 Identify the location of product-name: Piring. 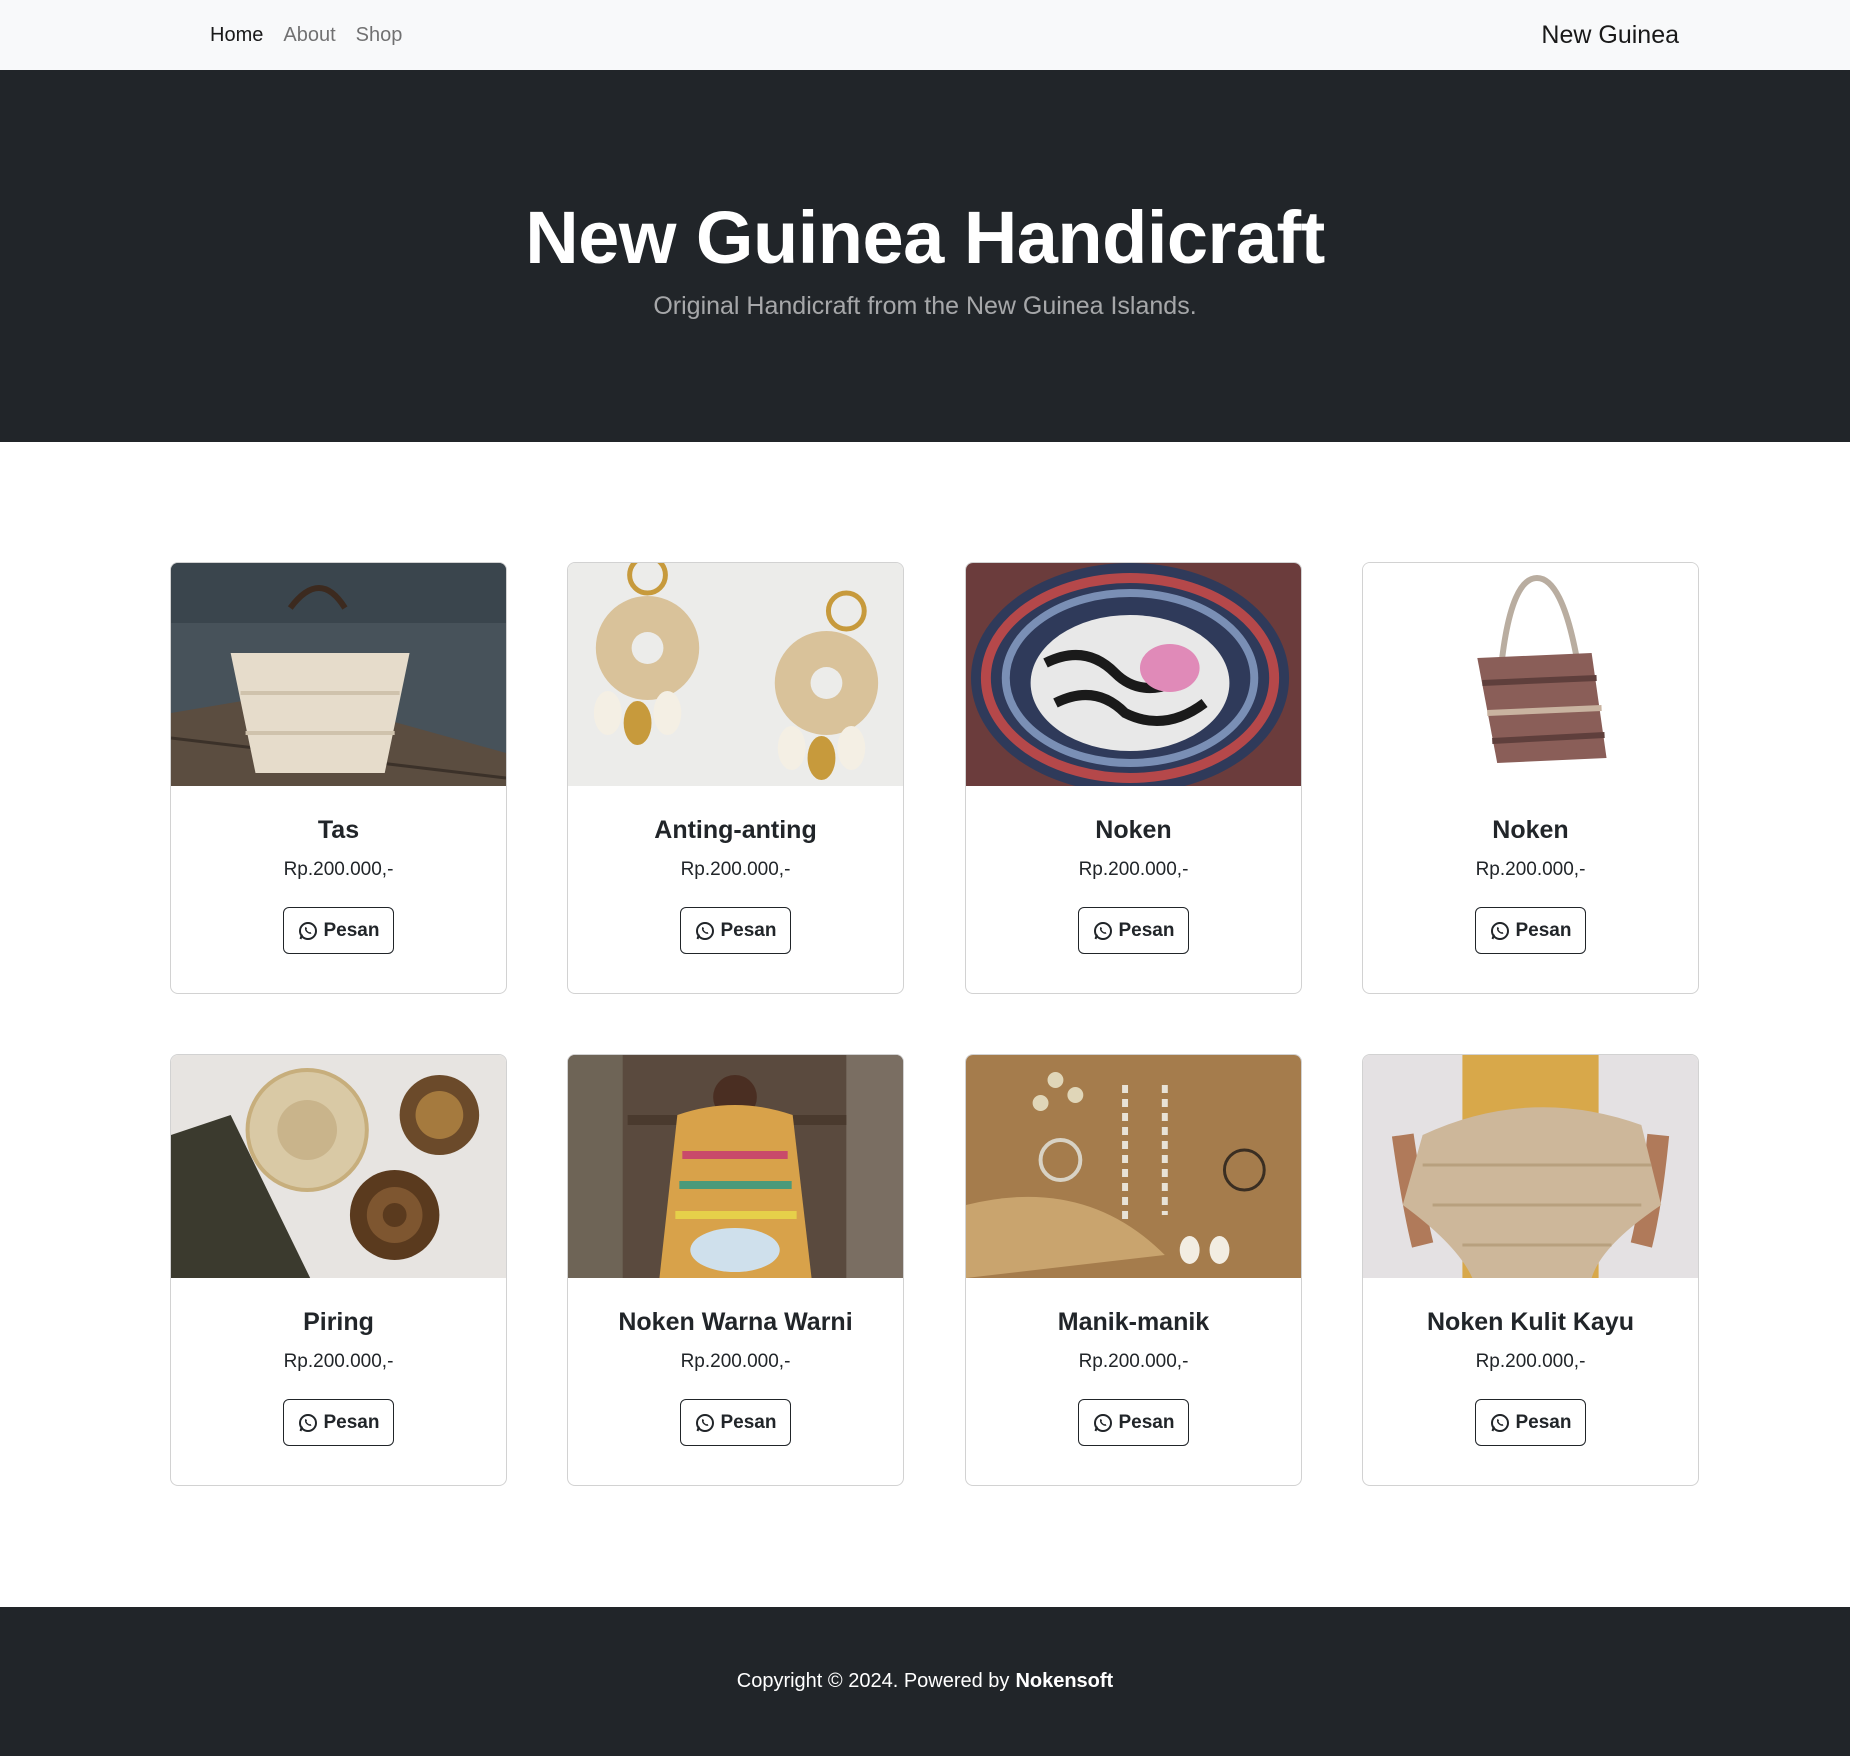
(338, 1322).